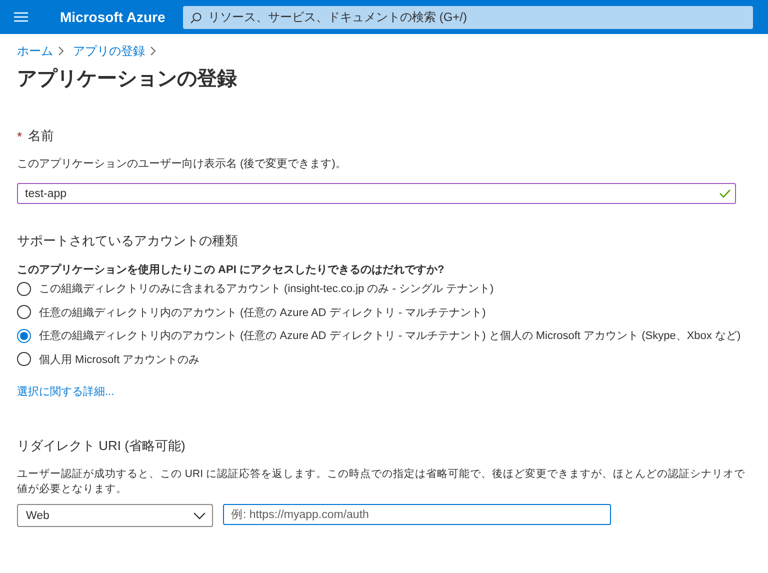  I want to click on field-description: このアプリケーションのユーザー向け表示名 (後で変更できます)。, so click(182, 164).